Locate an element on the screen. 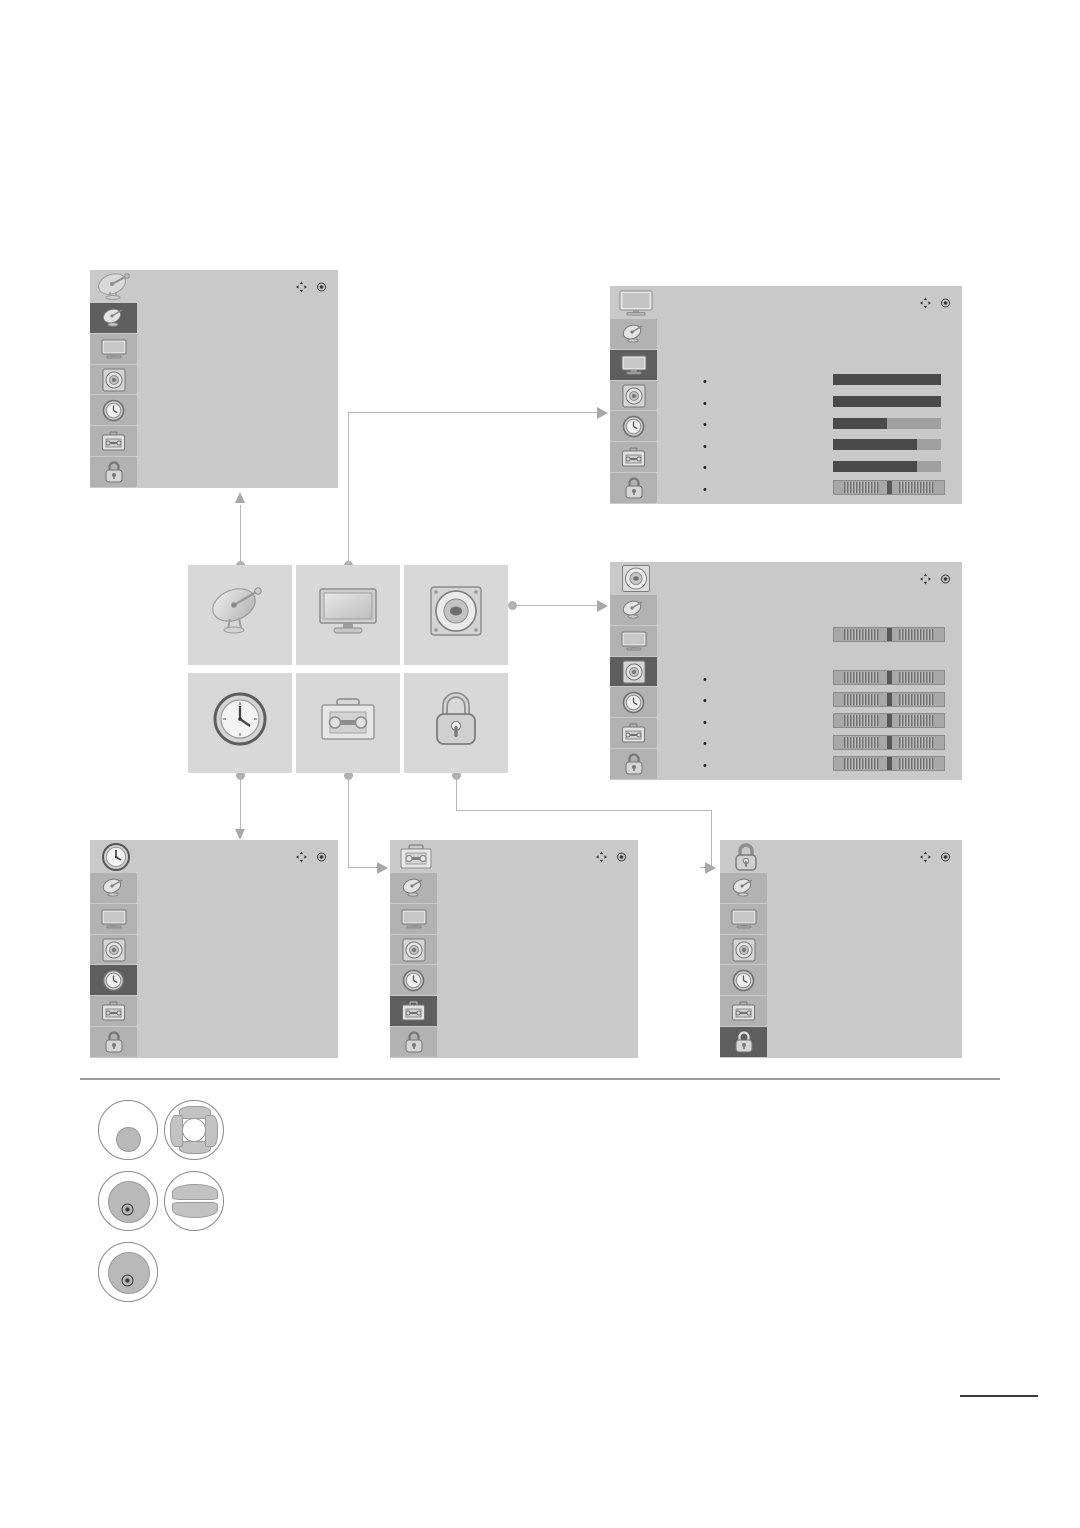 The image size is (1080, 1528). osd-row-tint: • is located at coordinates (809, 488).